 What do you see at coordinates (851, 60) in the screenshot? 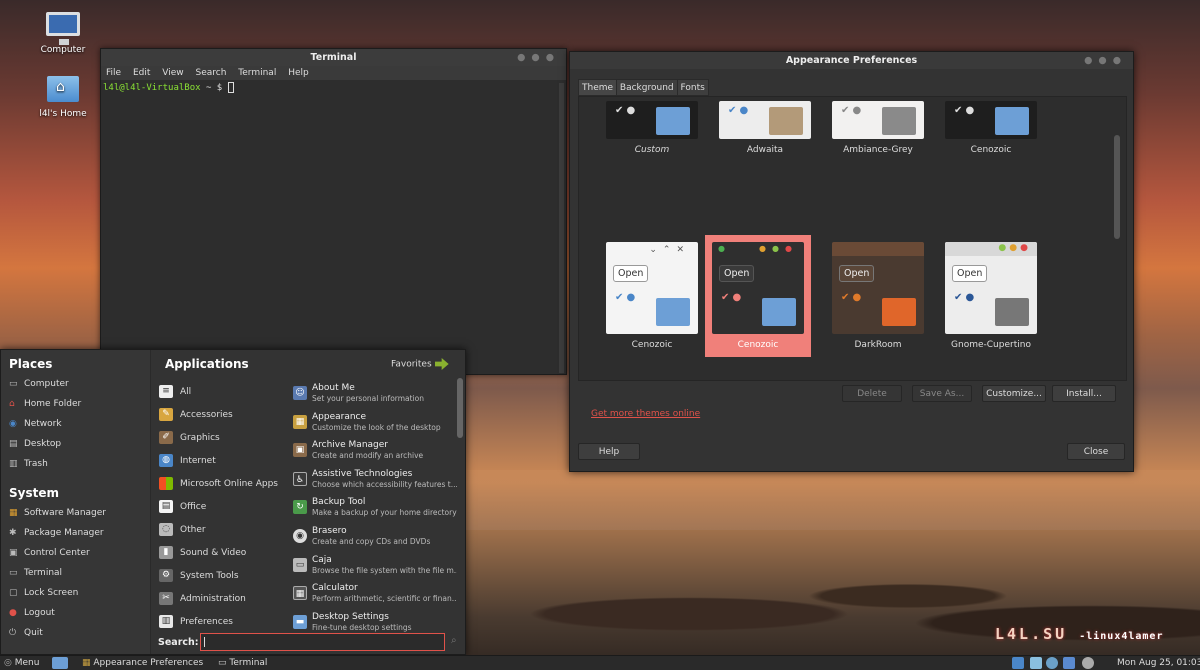
I see `appearance-titlebar: Appearance Preferences ●●●` at bounding box center [851, 60].